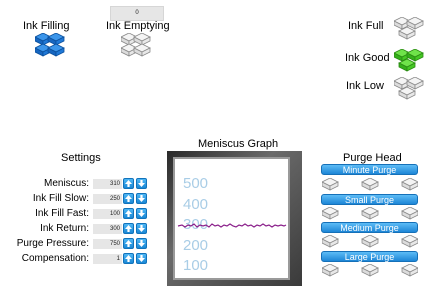  What do you see at coordinates (367, 58) in the screenshot?
I see `ink-good-label: Ink Good` at bounding box center [367, 58].